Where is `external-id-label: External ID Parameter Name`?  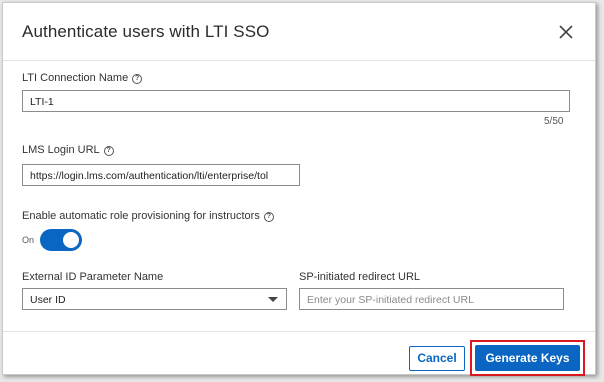 external-id-label: External ID Parameter Name is located at coordinates (93, 277).